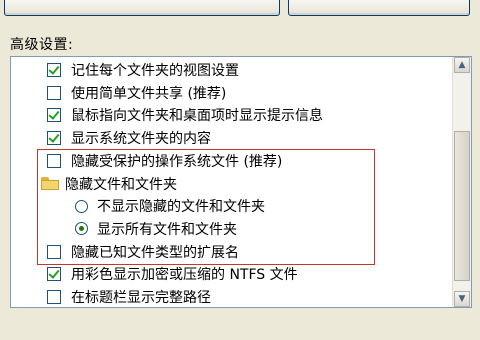  Describe the element at coordinates (462, 206) in the screenshot. I see `scrollbar-thumb` at that location.